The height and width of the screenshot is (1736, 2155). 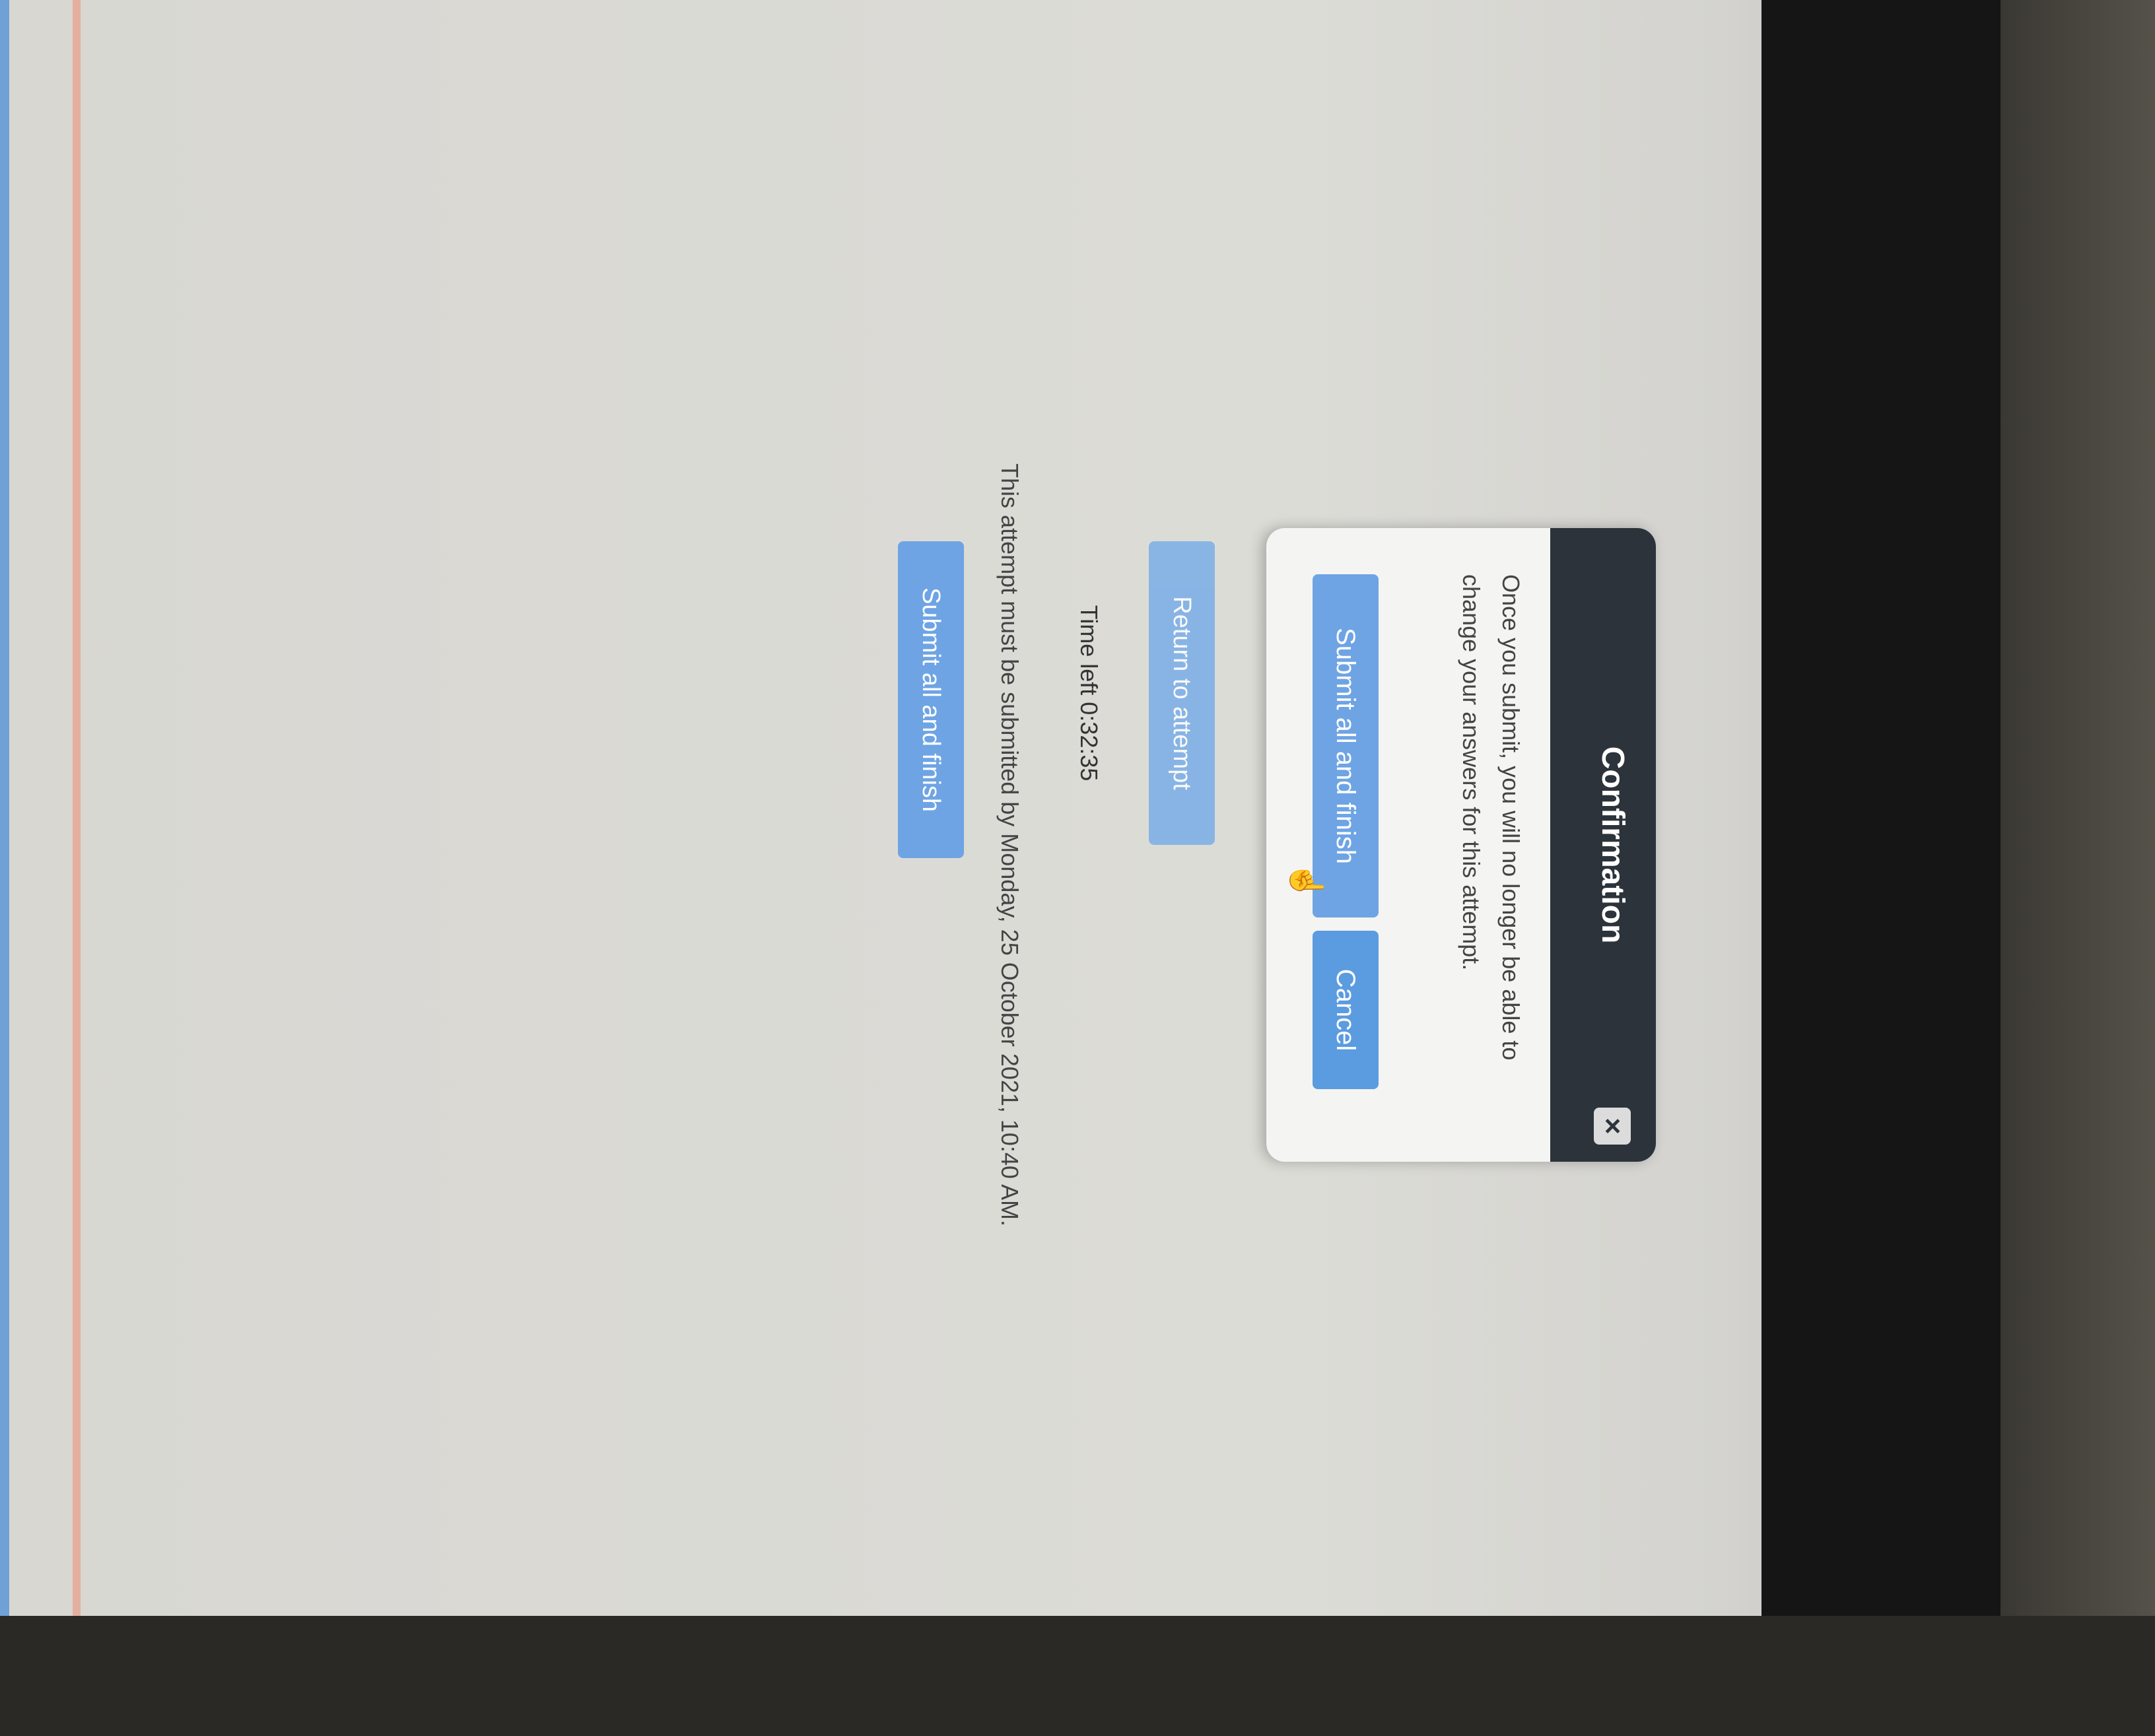 I want to click on submit-all-button: Submit all and finish, so click(x=931, y=699).